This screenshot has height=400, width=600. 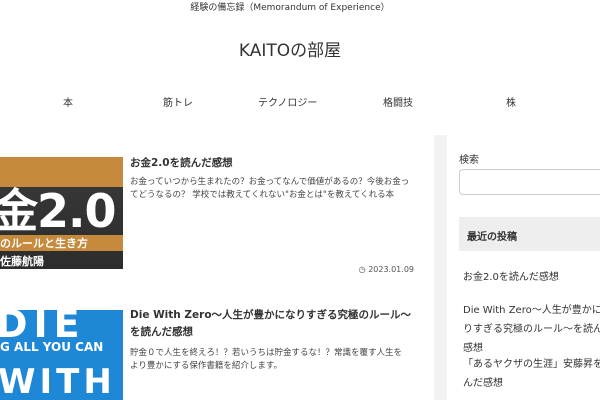 I want to click on recent-post-link: Die With Zero～人生が豊かになりすぎる究極のルール～を読んだ感想, so click(x=531, y=329).